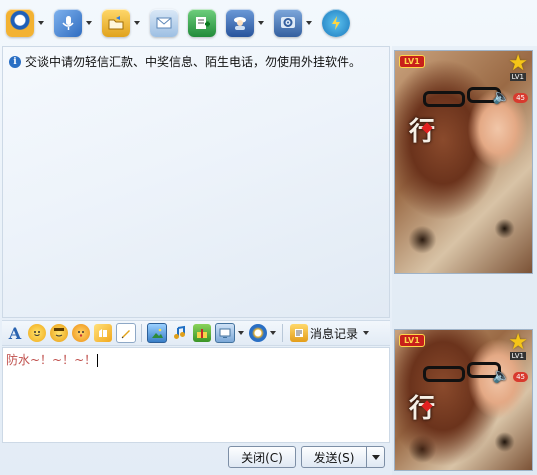 The height and width of the screenshot is (475, 537). Describe the element at coordinates (334, 333) in the screenshot. I see `message-history-label: 消息记录` at that location.